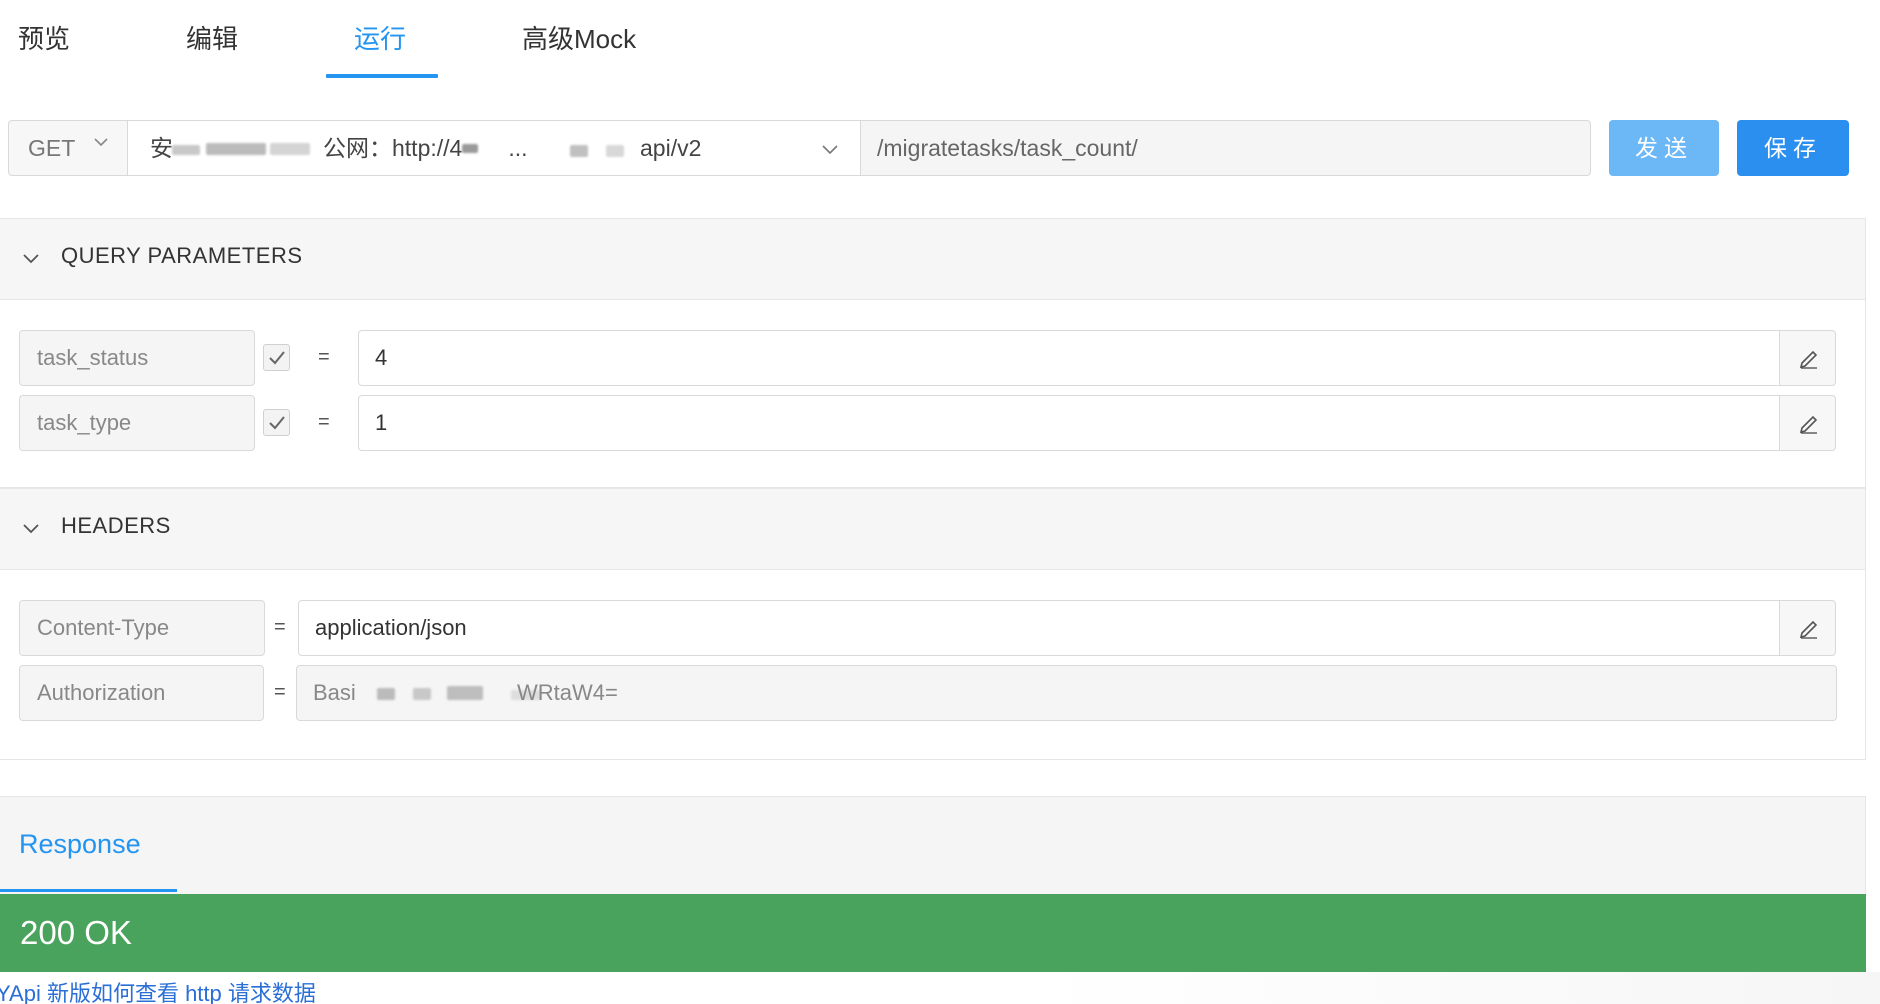  I want to click on tab-edit: 编辑, so click(212, 39).